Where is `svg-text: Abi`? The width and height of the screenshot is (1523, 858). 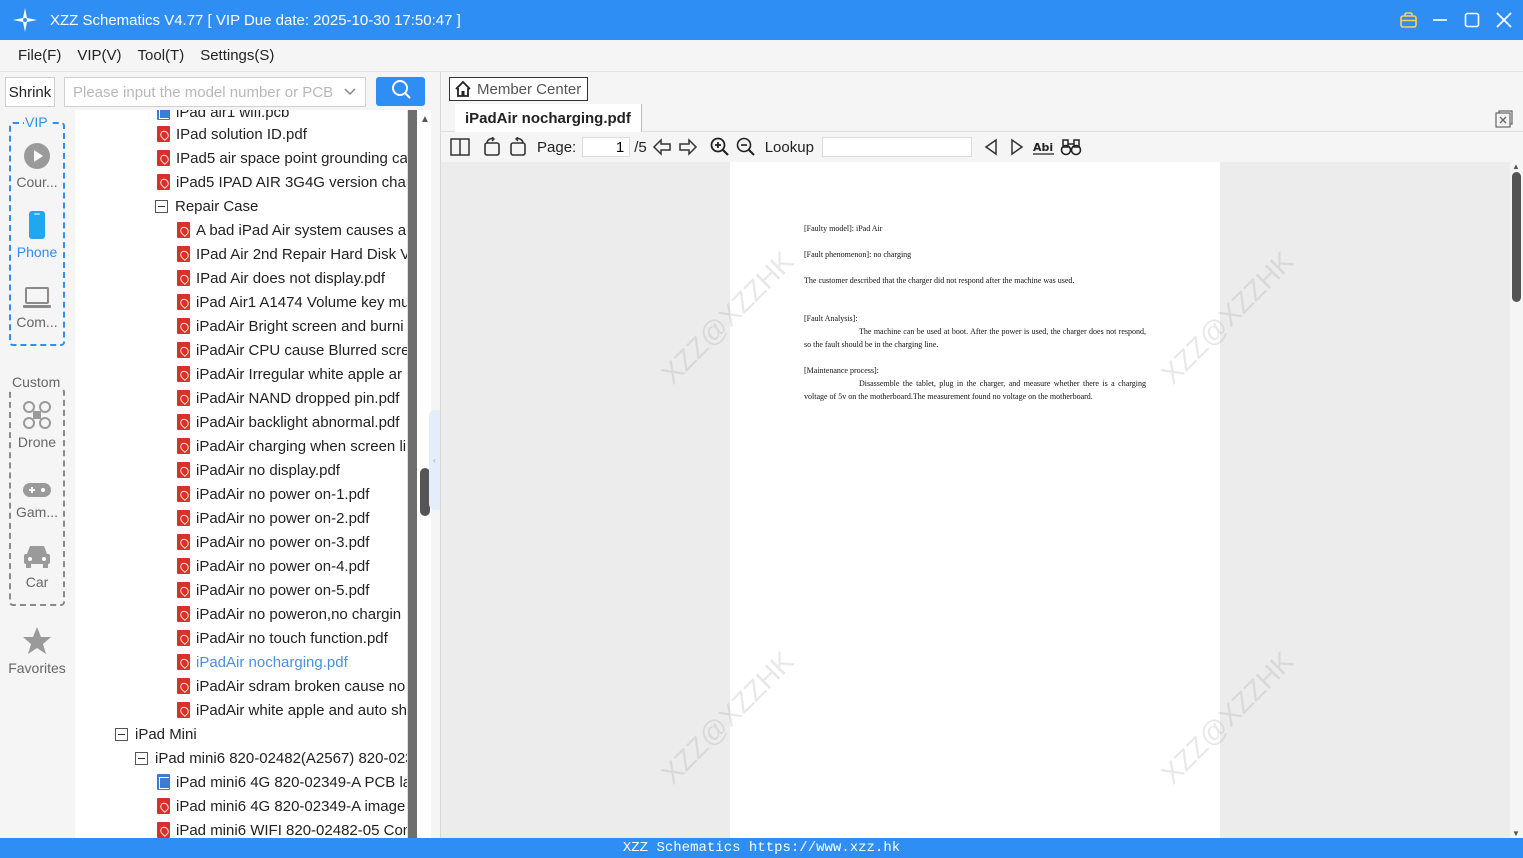 svg-text: Abi is located at coordinates (1043, 147).